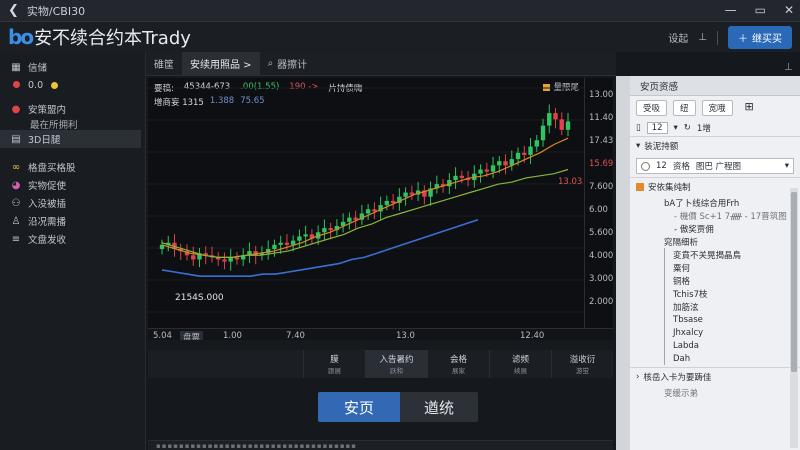 Image resolution: width=800 pixels, height=450 pixels. What do you see at coordinates (732, 332) in the screenshot?
I see `tree-item-10: Jhxalcy` at bounding box center [732, 332].